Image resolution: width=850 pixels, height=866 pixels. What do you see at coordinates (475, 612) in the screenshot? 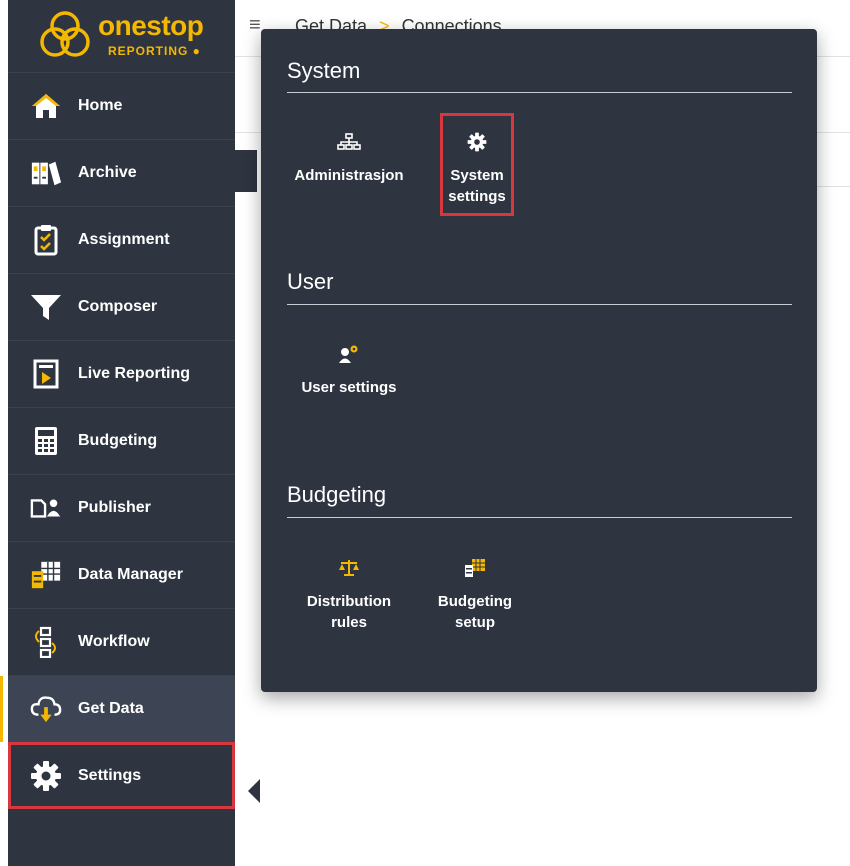
I see `tile-label: Budgeting setup` at bounding box center [475, 612].